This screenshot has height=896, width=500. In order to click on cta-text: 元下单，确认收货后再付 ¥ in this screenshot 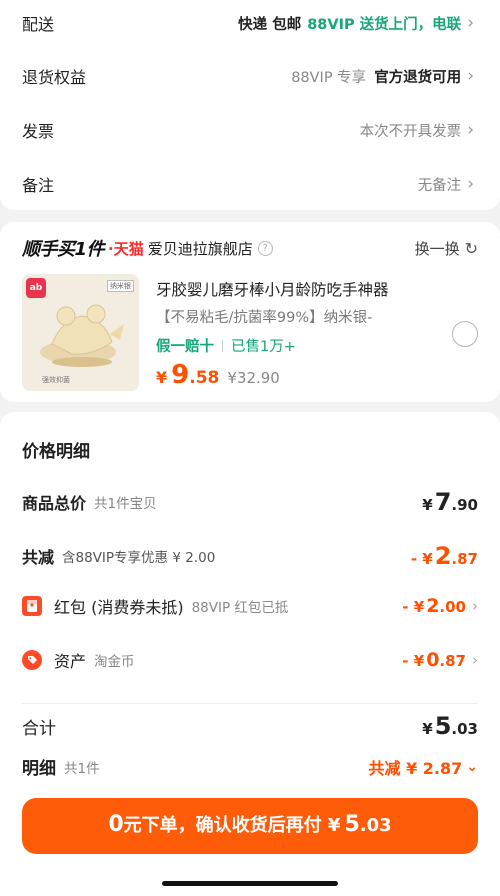, I will do `click(232, 825)`.